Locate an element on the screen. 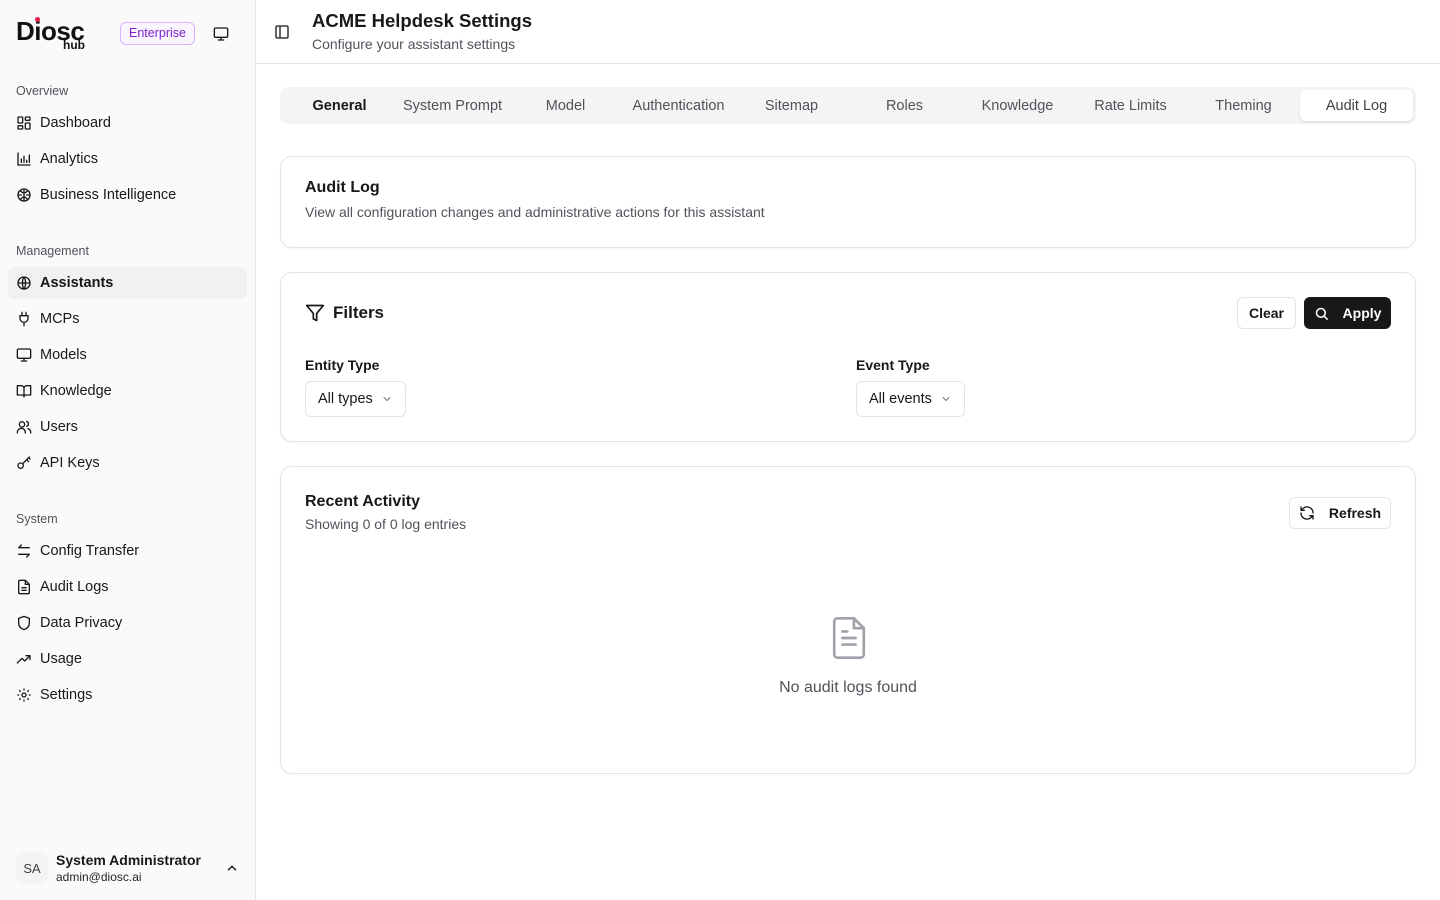  sidebar-item-label: Assistants is located at coordinates (77, 283).